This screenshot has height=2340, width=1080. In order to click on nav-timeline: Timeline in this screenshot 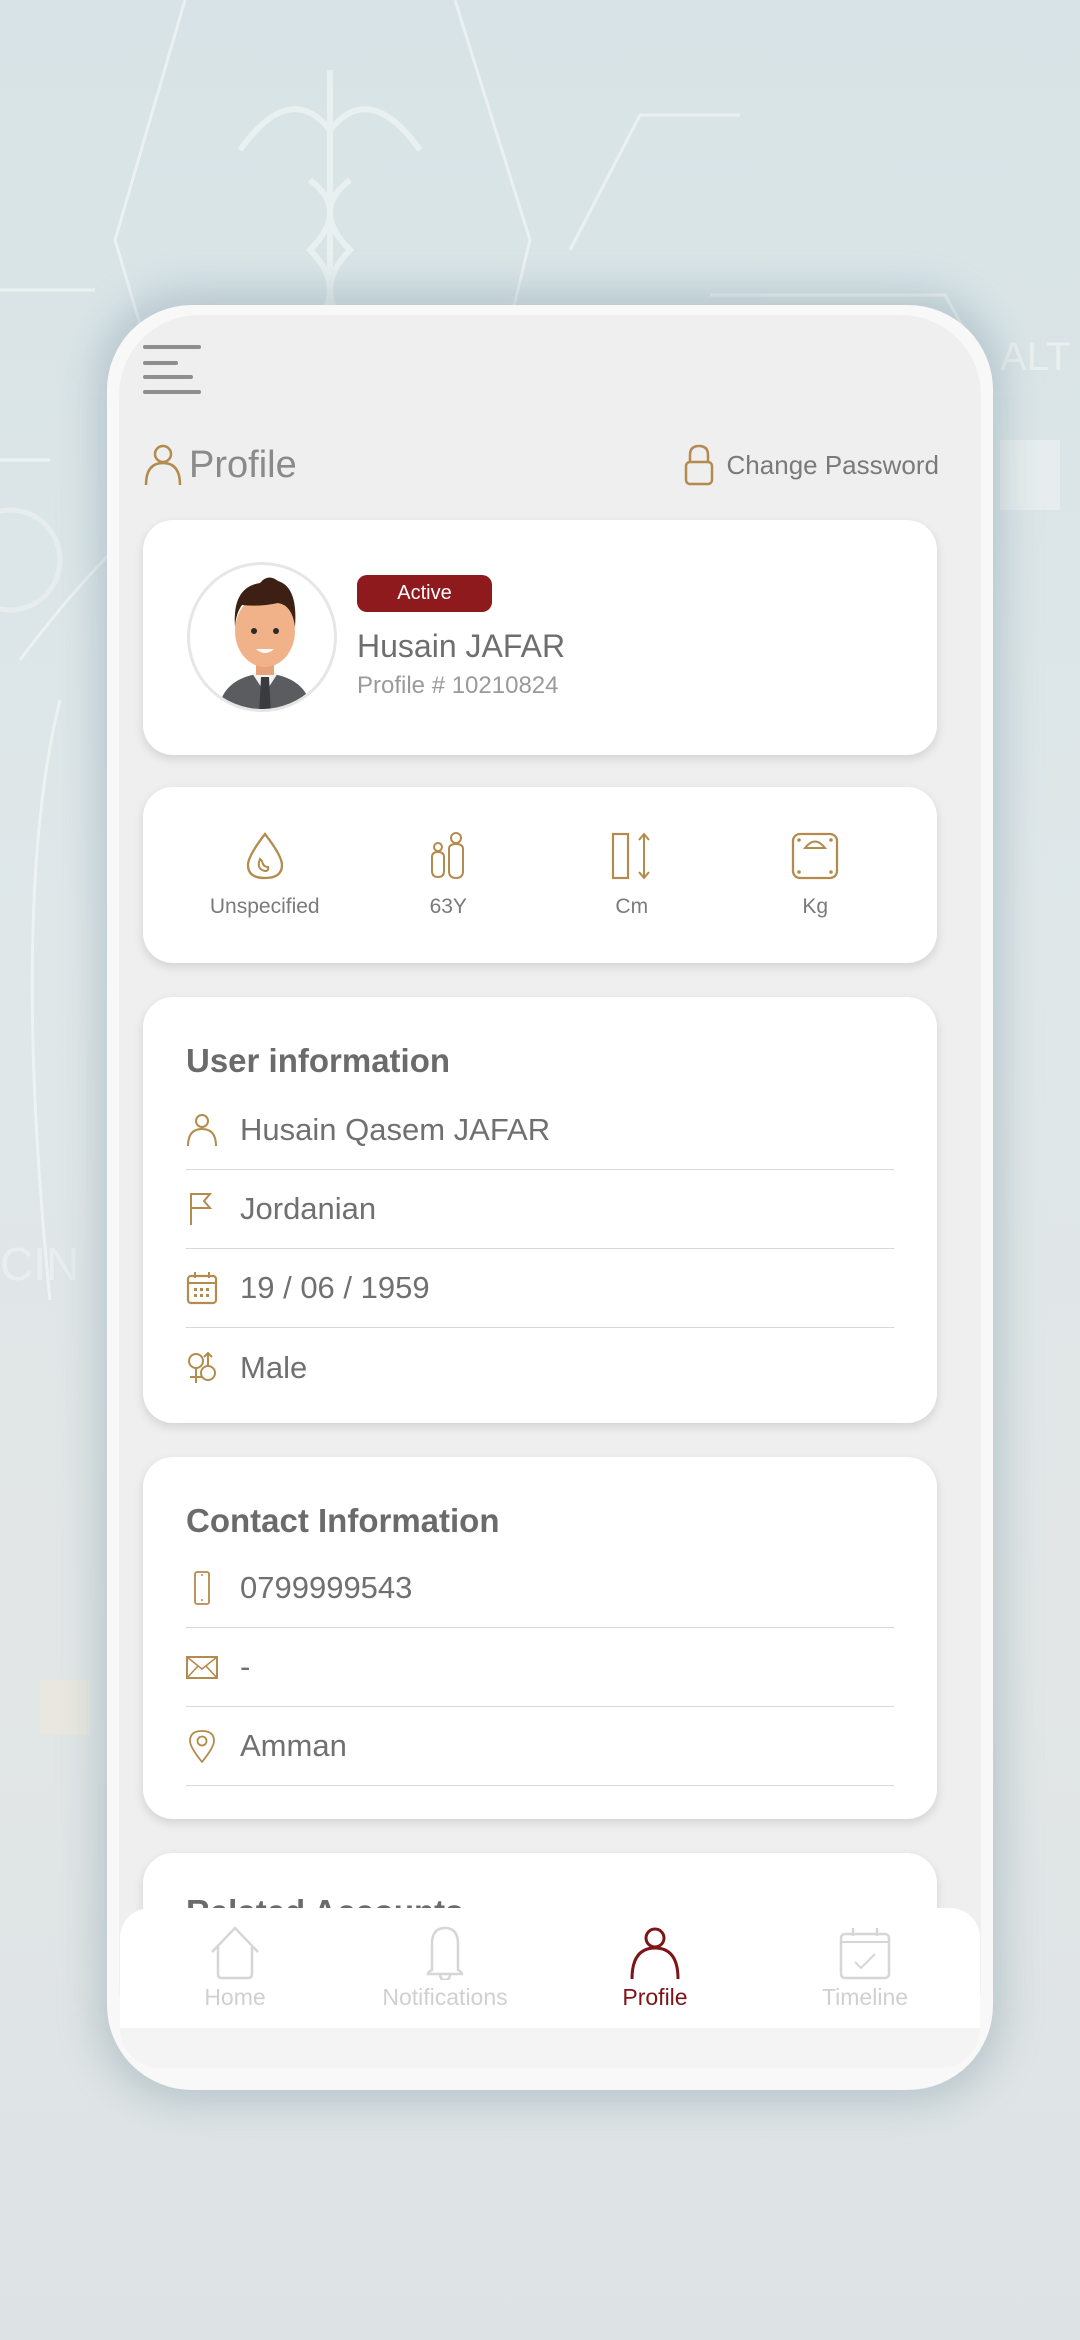, I will do `click(865, 1968)`.